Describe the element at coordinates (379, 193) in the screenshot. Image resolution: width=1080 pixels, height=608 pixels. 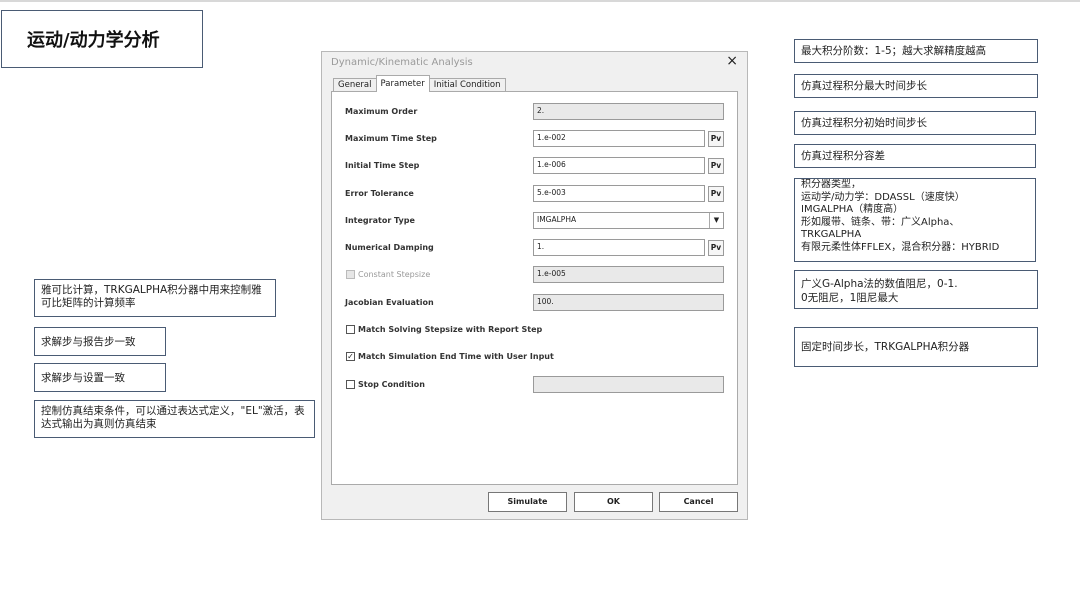
I see `error-tolerance-label: Error Tolerance` at that location.